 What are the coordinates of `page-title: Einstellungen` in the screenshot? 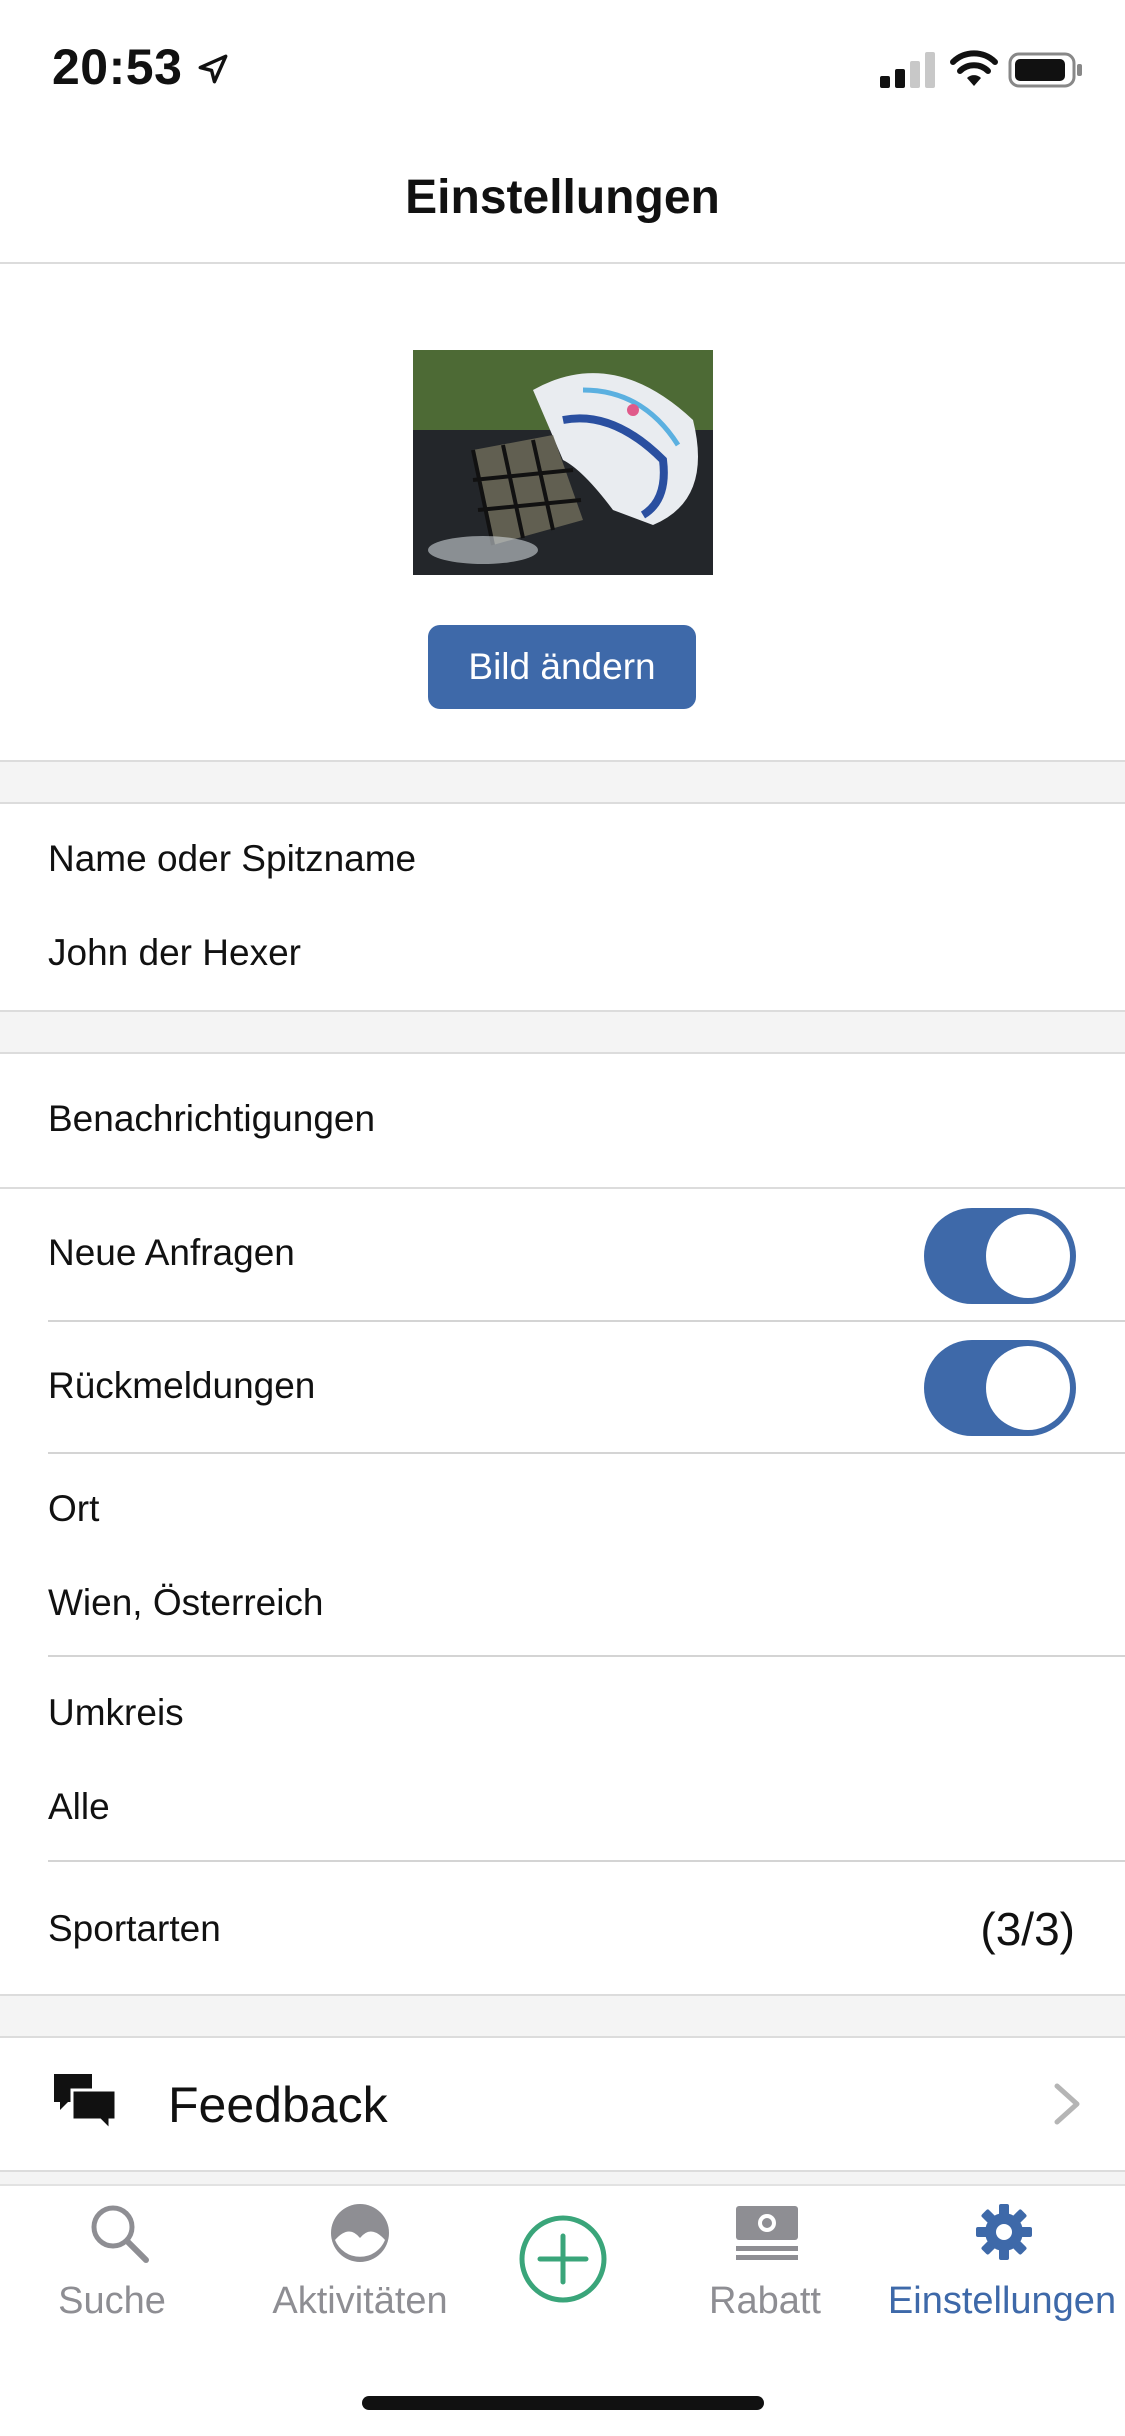 It's located at (562, 197).